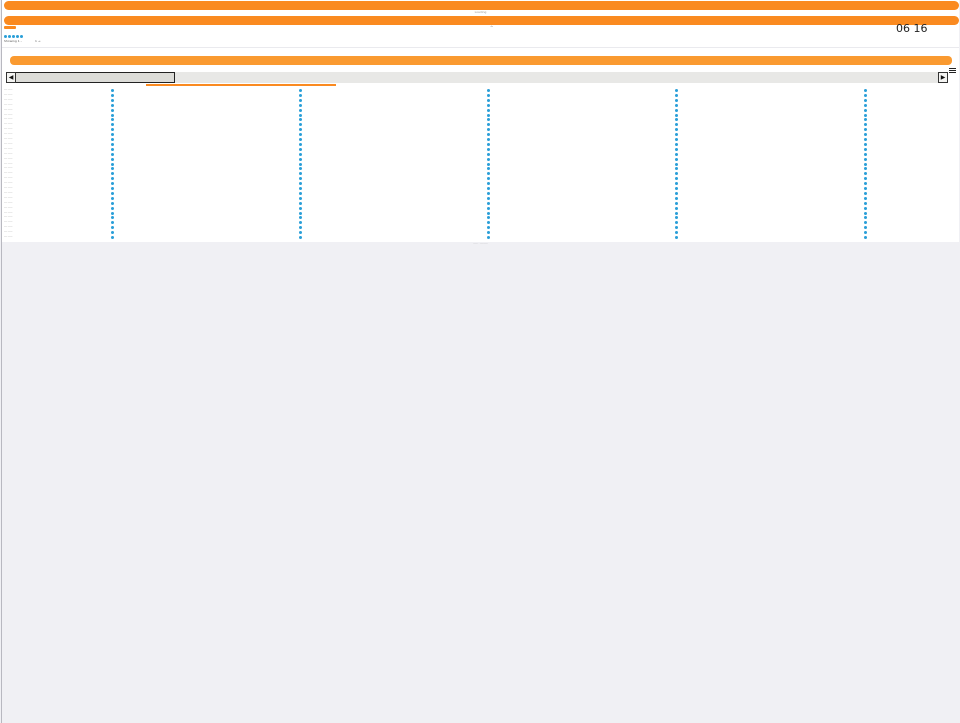  What do you see at coordinates (491, 28) in the screenshot?
I see `caret-icon: ^` at bounding box center [491, 28].